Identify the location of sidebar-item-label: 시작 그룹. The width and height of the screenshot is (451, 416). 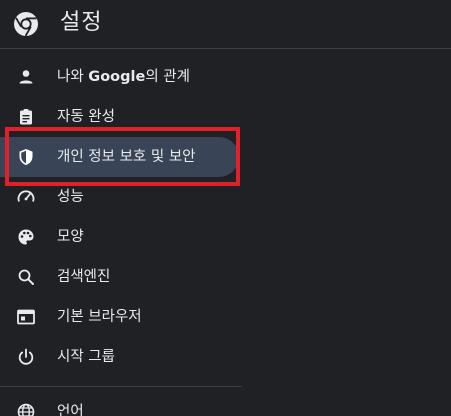
(86, 357).